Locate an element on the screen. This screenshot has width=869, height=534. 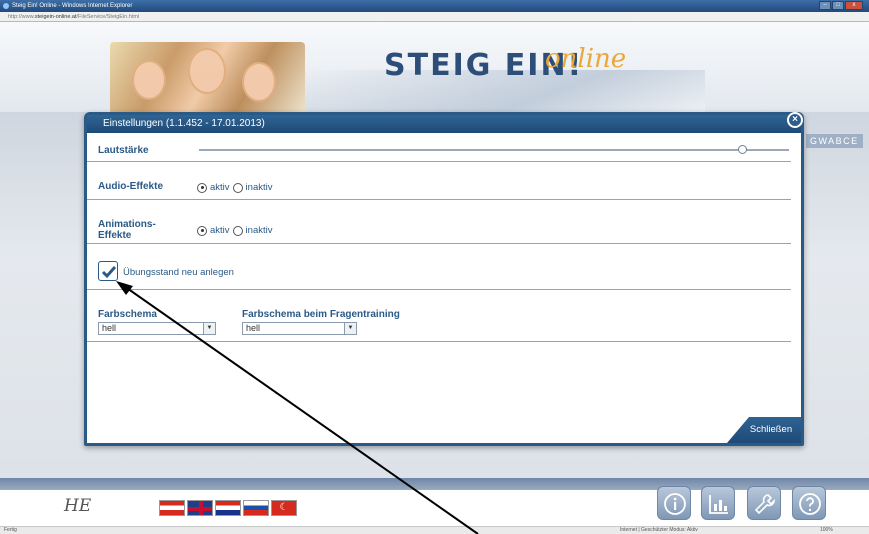
animation-inactive-label: inaktiv is located at coordinates (259, 230).